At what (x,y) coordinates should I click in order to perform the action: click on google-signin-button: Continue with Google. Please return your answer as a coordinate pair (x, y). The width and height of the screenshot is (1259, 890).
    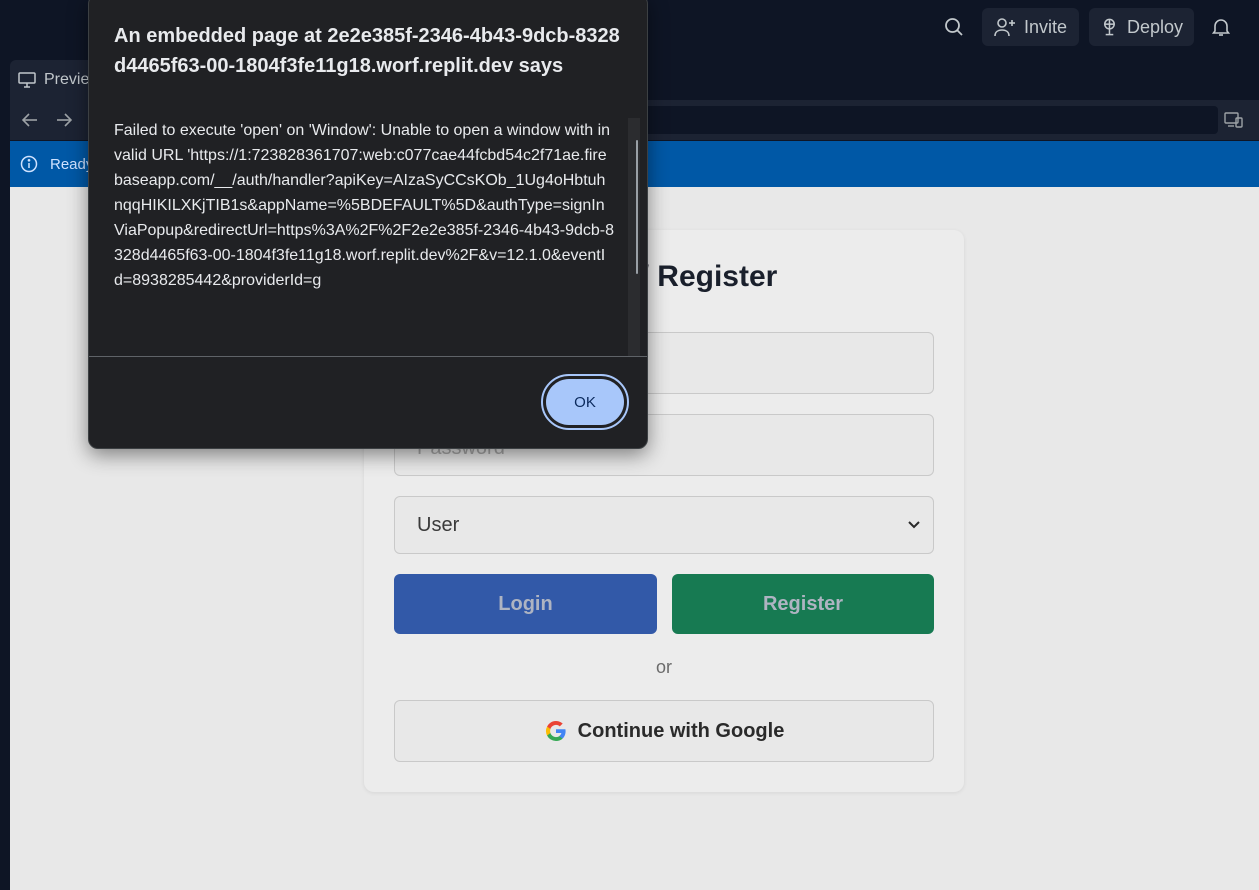
    Looking at the image, I should click on (664, 731).